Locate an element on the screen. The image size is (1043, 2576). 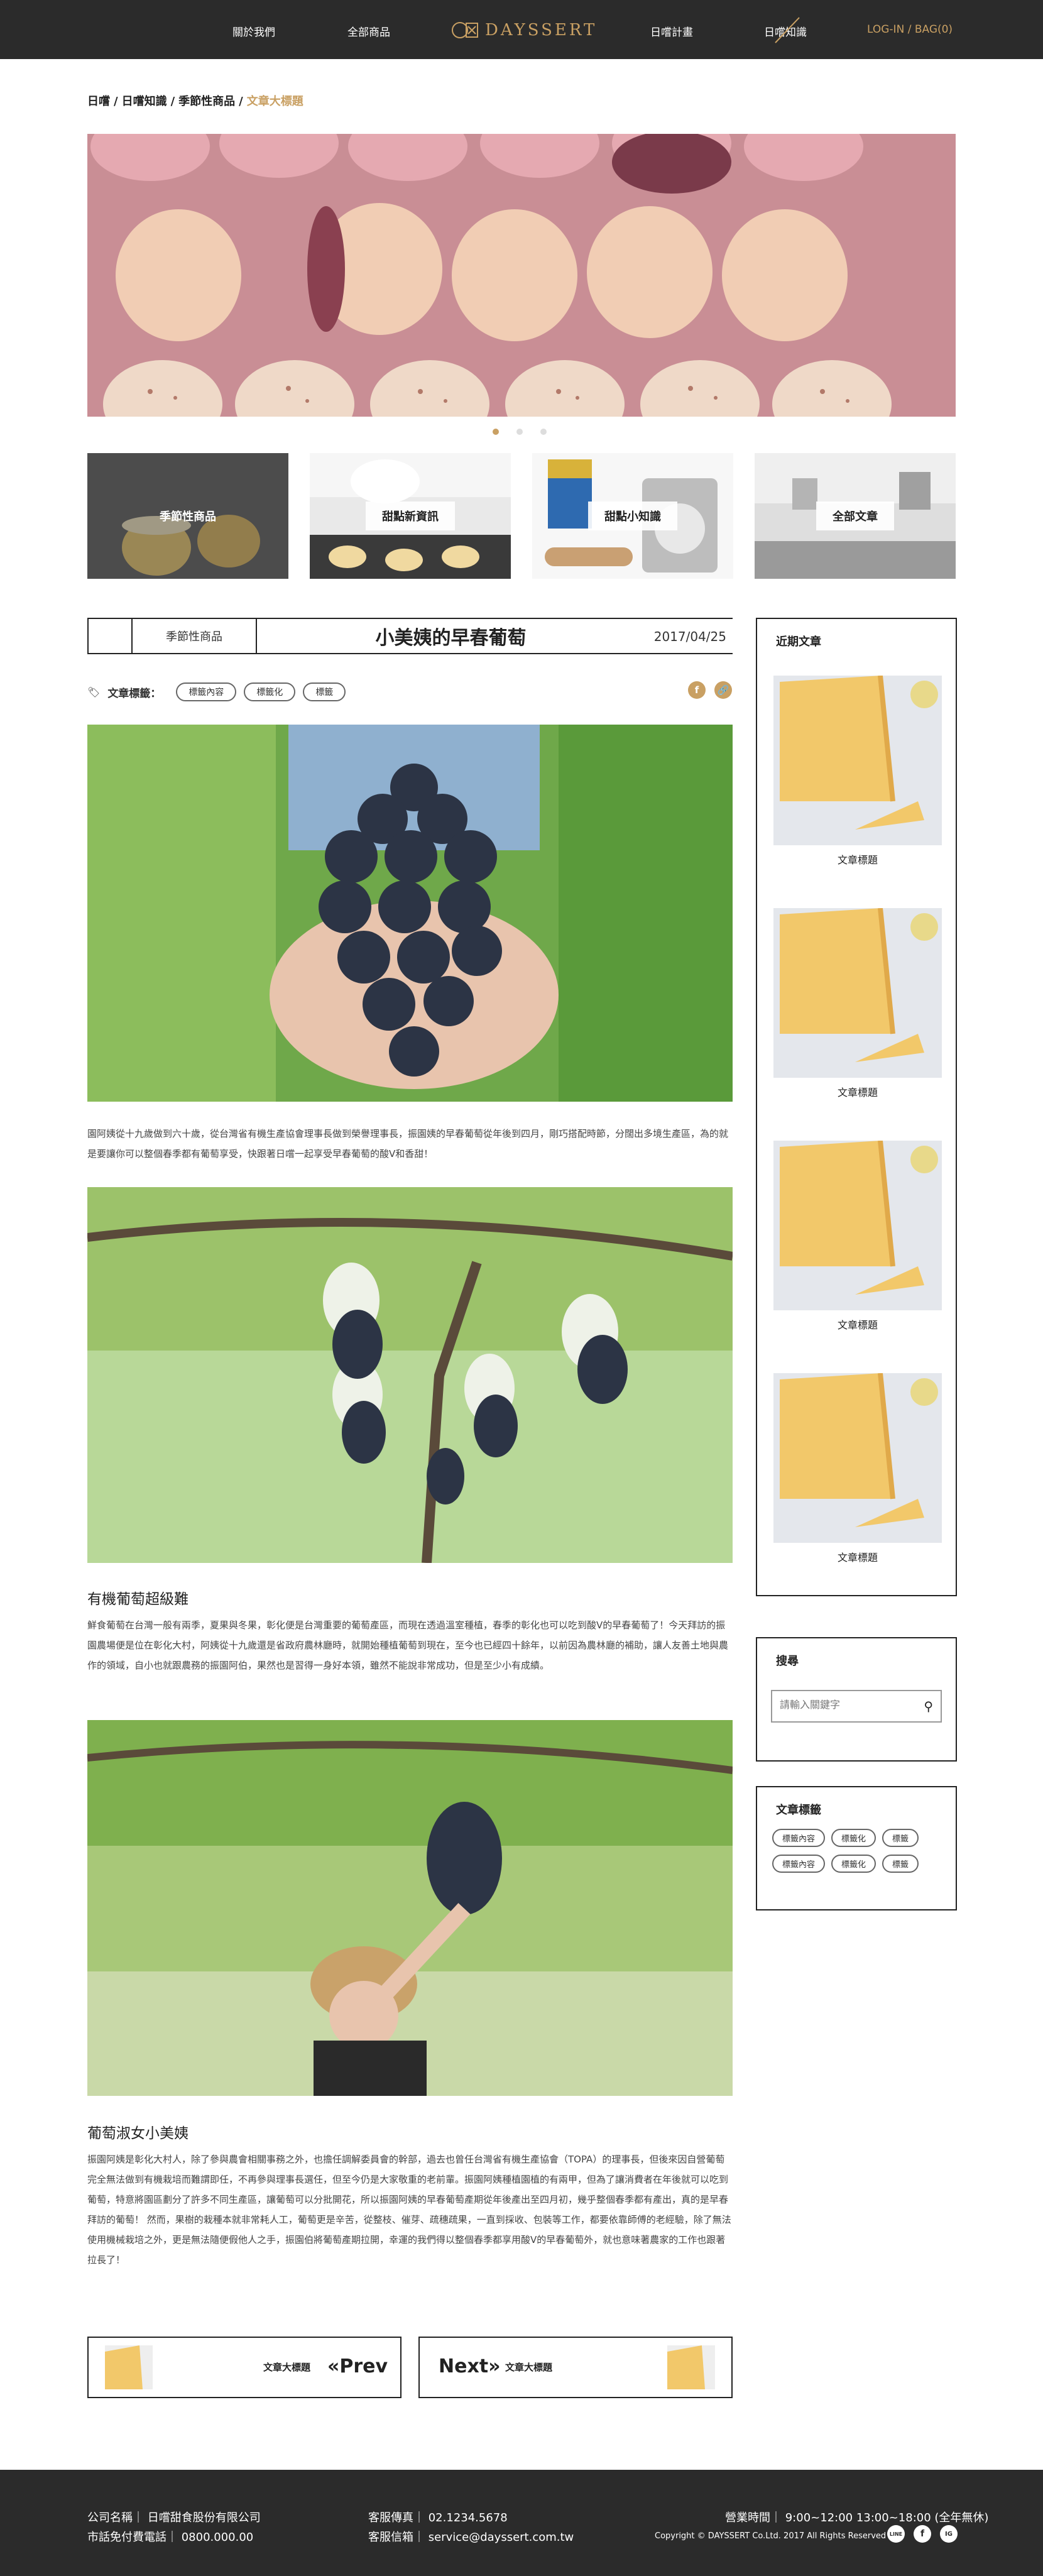
search-input is located at coordinates (846, 1705).